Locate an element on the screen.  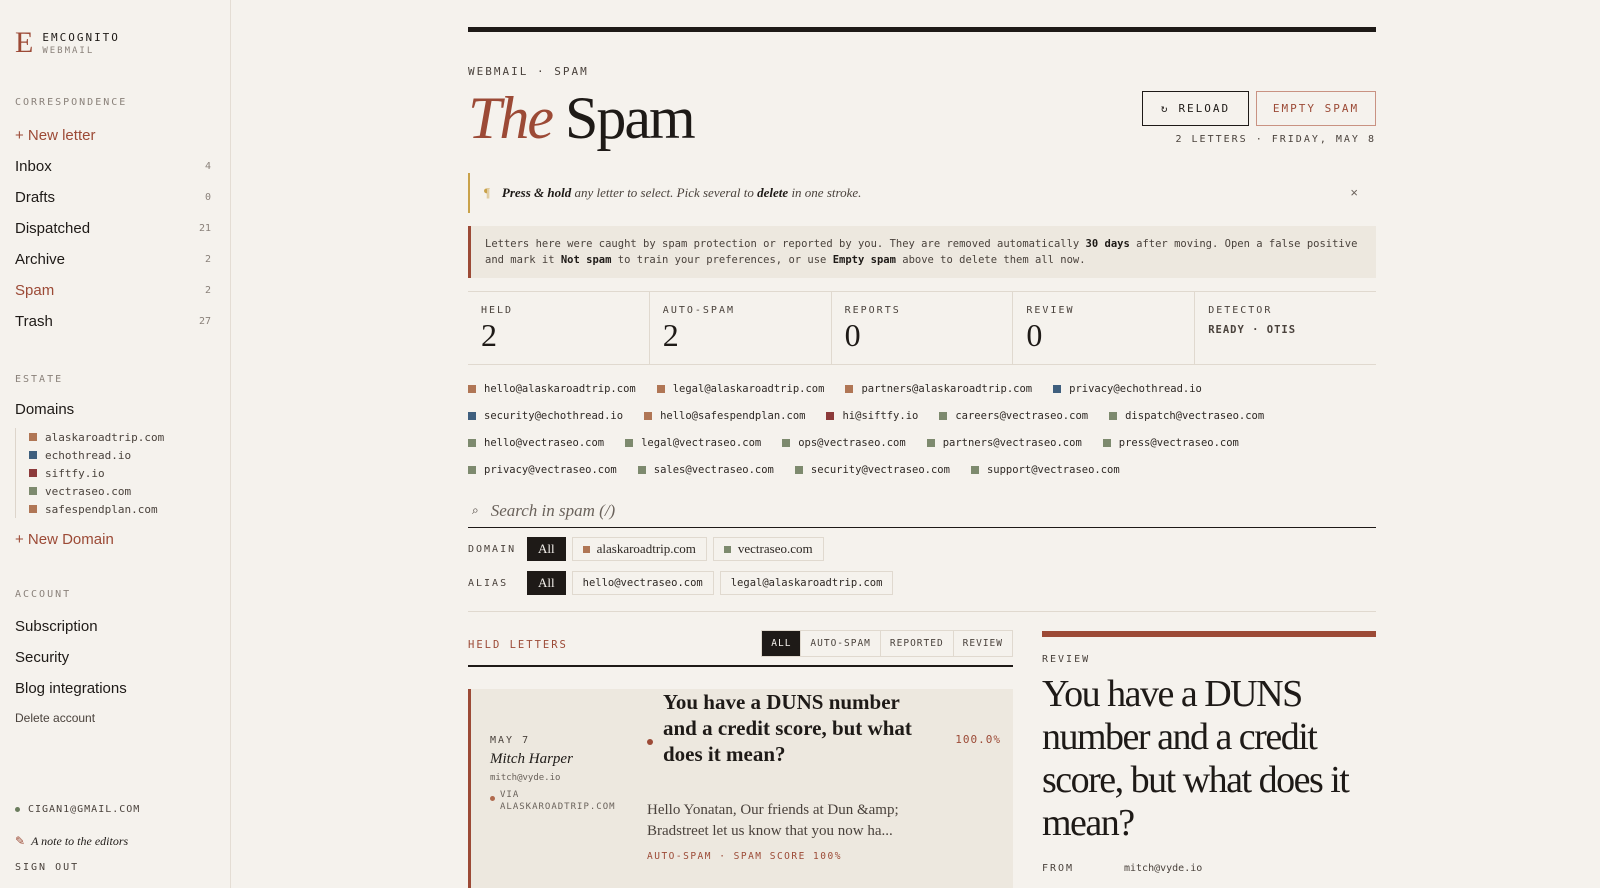
alias-filter-chip: legal@alaskaroadtrip.com is located at coordinates (806, 583).